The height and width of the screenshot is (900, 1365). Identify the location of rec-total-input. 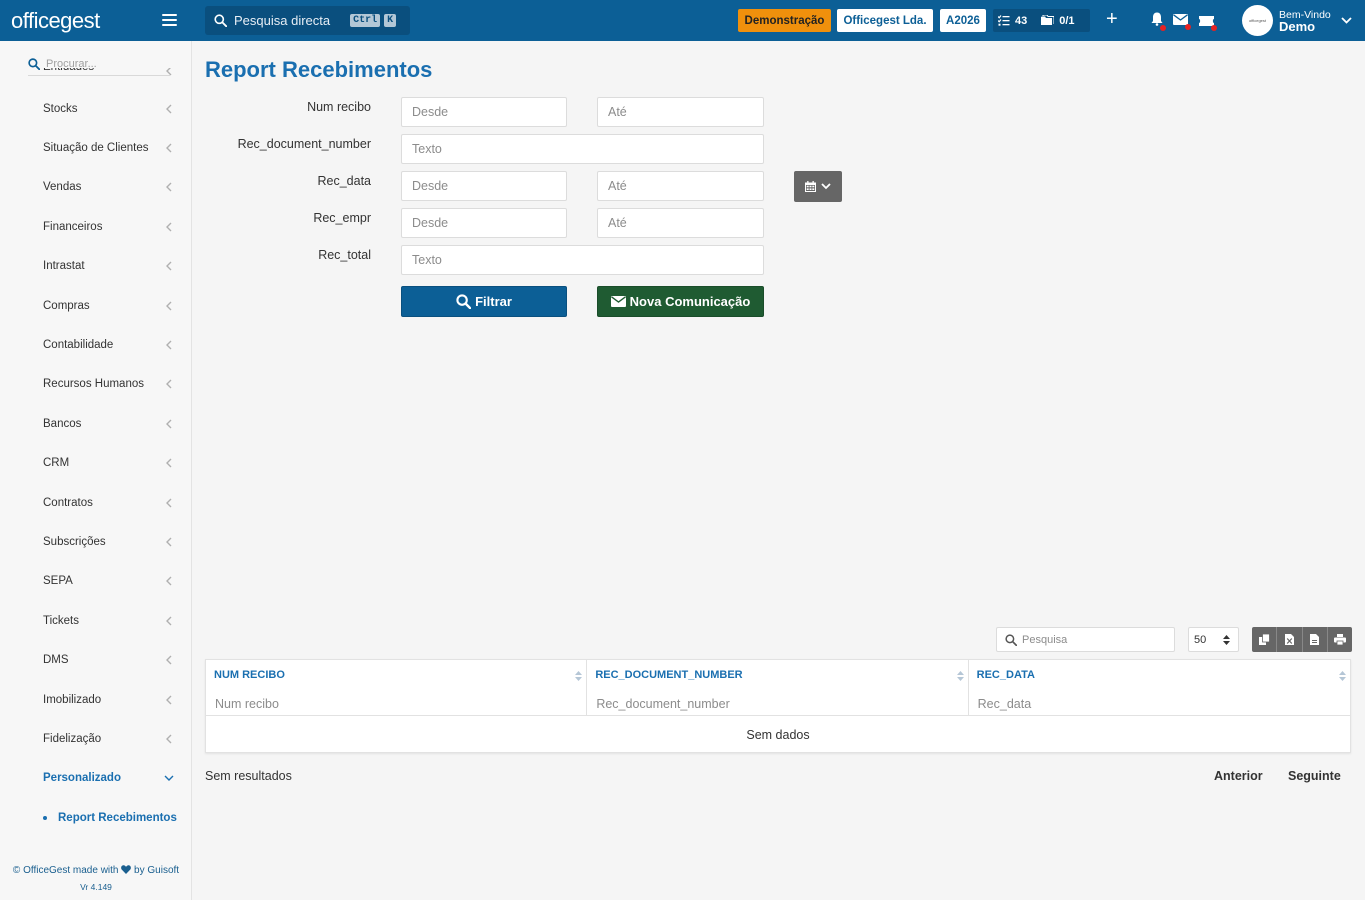
(582, 260).